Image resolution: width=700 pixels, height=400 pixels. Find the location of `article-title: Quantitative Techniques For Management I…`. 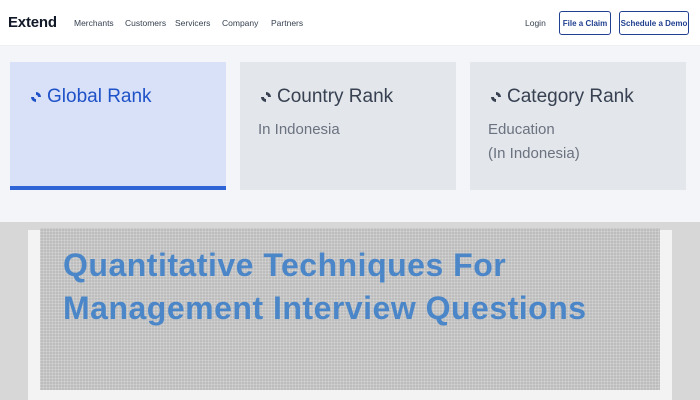

article-title: Quantitative Techniques For Management I… is located at coordinates (325, 286).